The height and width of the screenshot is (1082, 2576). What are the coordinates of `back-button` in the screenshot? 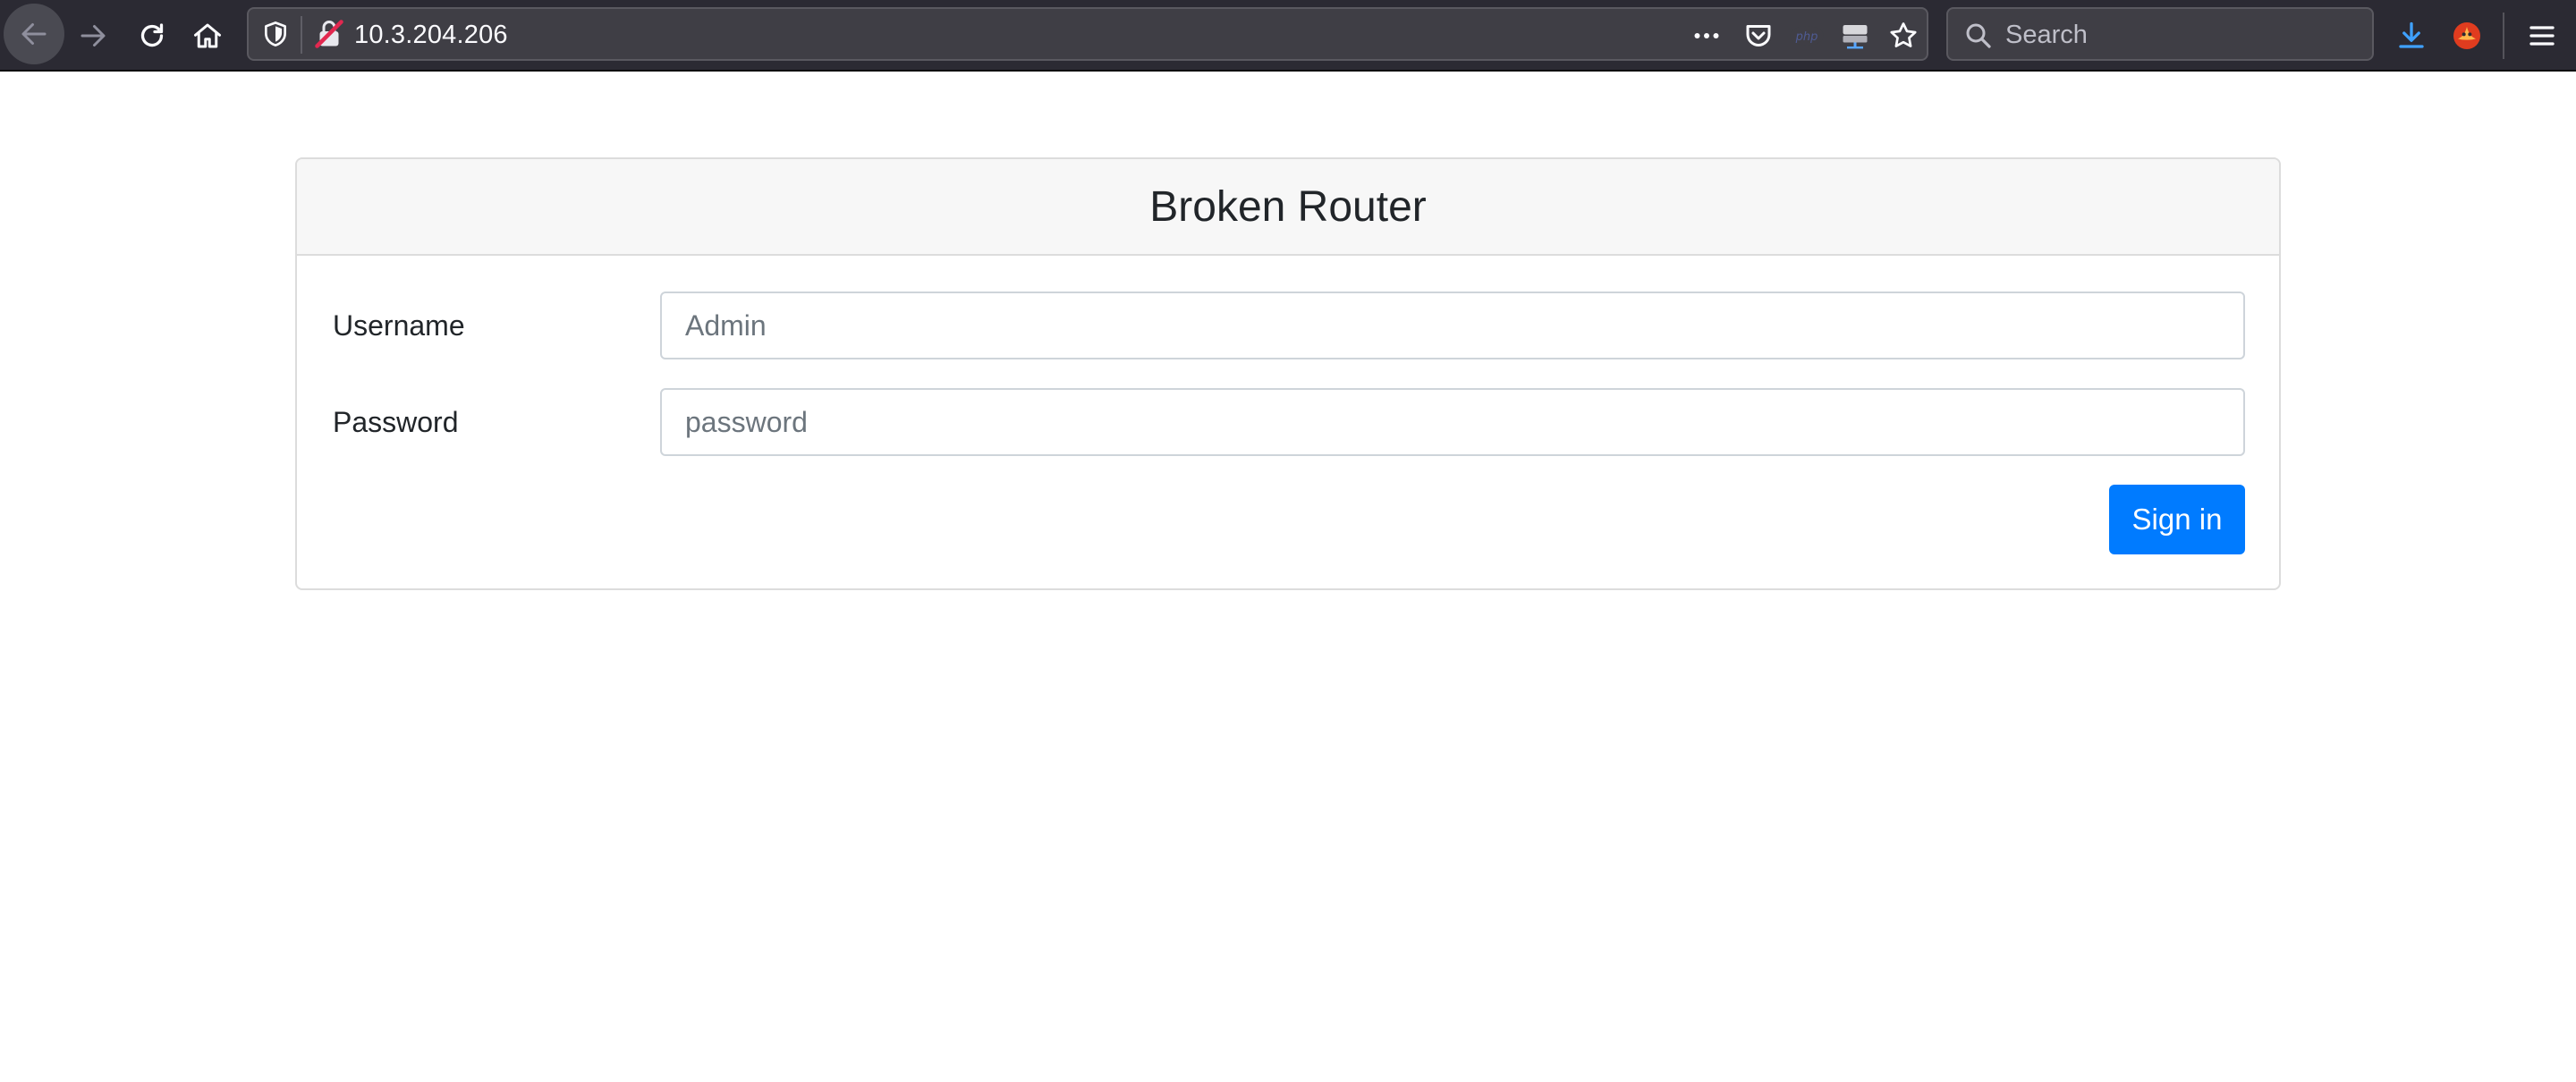 It's located at (34, 34).